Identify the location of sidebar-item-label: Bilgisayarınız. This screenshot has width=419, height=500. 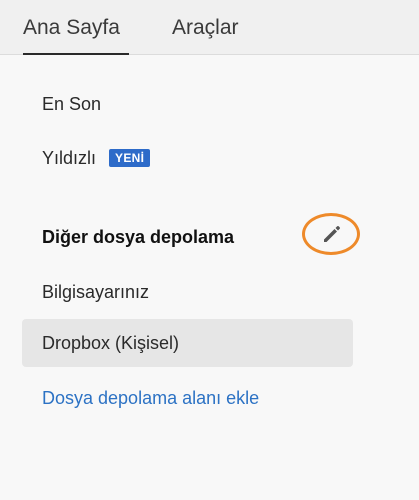
(96, 292).